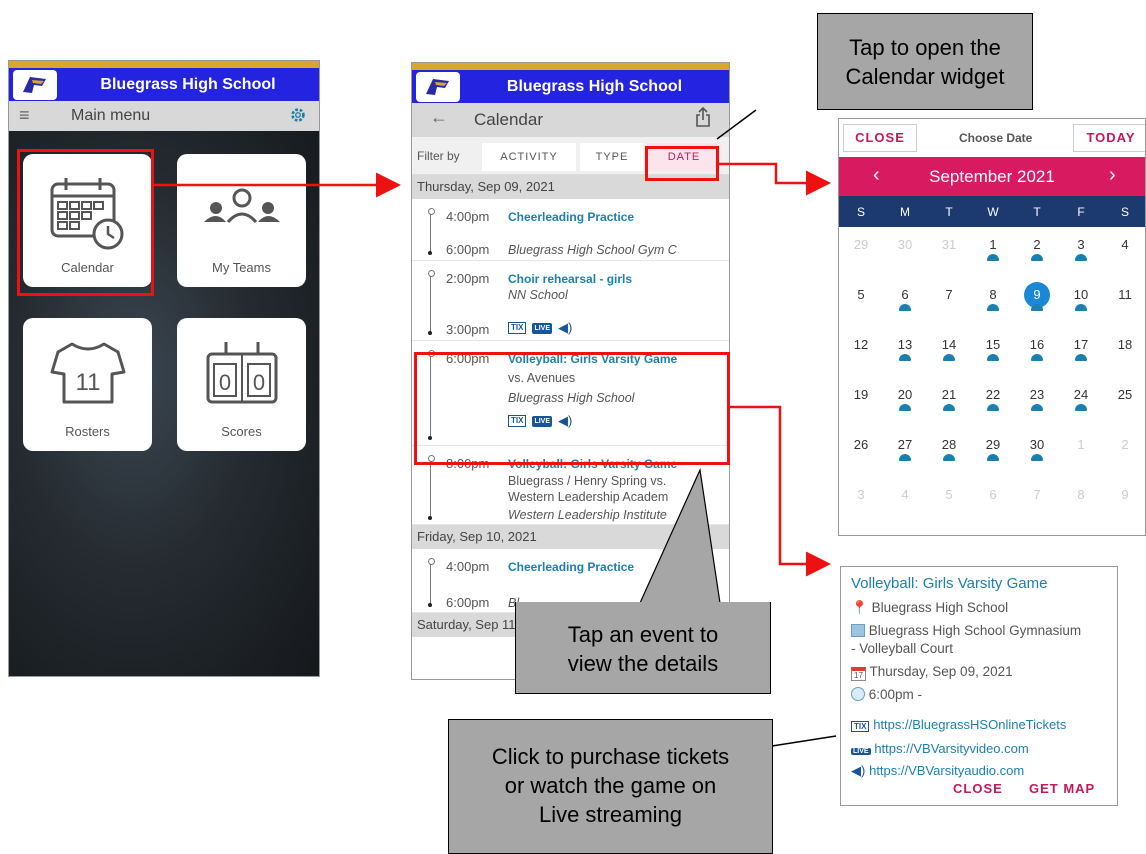 The image size is (1146, 854). What do you see at coordinates (643, 663) in the screenshot?
I see `callout-line: view the details` at bounding box center [643, 663].